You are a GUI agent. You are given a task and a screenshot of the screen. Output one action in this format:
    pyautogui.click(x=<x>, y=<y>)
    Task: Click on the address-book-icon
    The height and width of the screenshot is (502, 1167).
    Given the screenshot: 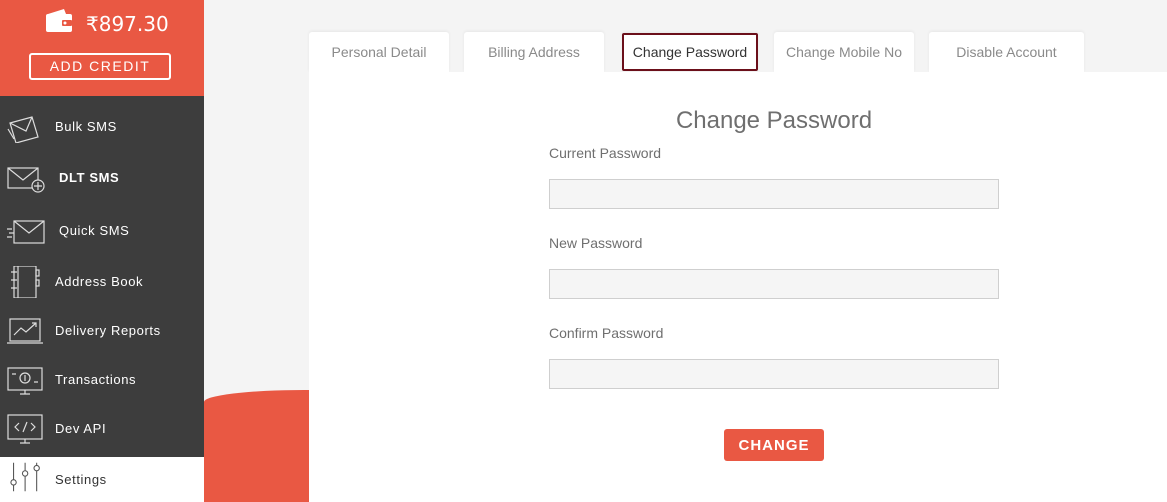 What is the action you would take?
    pyautogui.click(x=25, y=282)
    